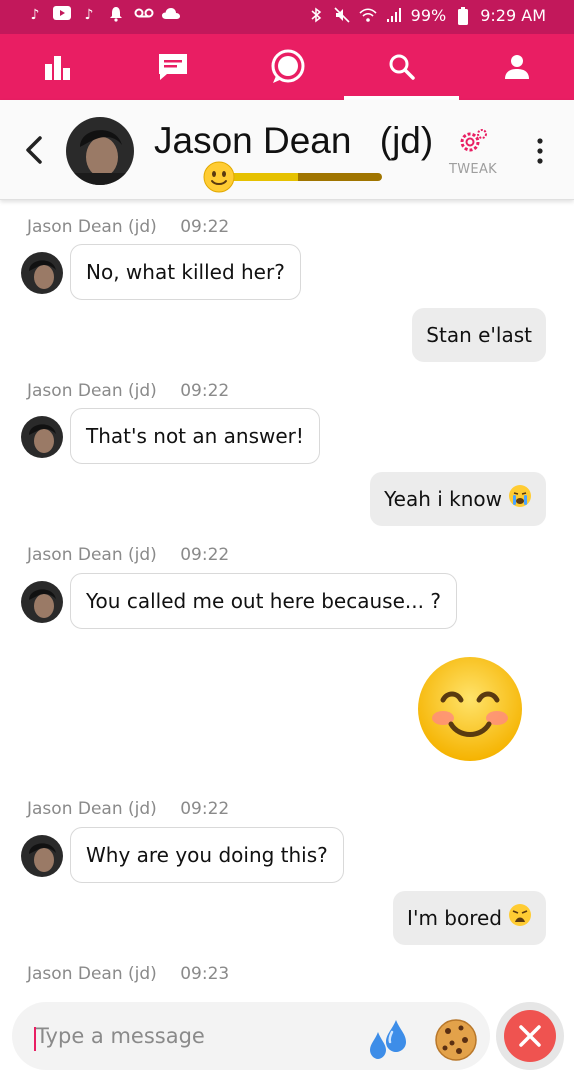 Image resolution: width=574 pixels, height=1080 pixels. Describe the element at coordinates (316, 16) in the screenshot. I see `bluetooth-icon` at that location.